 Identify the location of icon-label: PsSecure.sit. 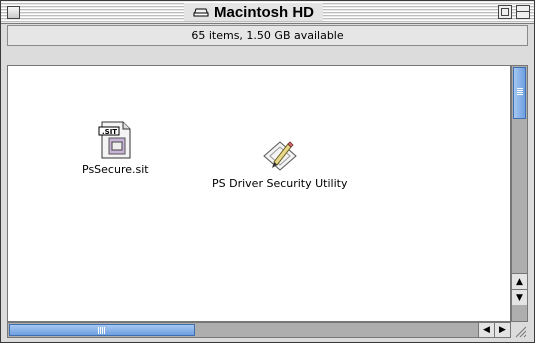
(115, 169).